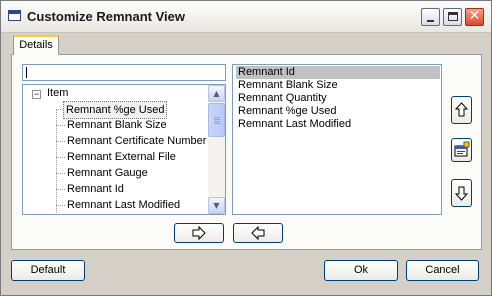  What do you see at coordinates (216, 205) in the screenshot?
I see `scroll-down-button: ▼` at bounding box center [216, 205].